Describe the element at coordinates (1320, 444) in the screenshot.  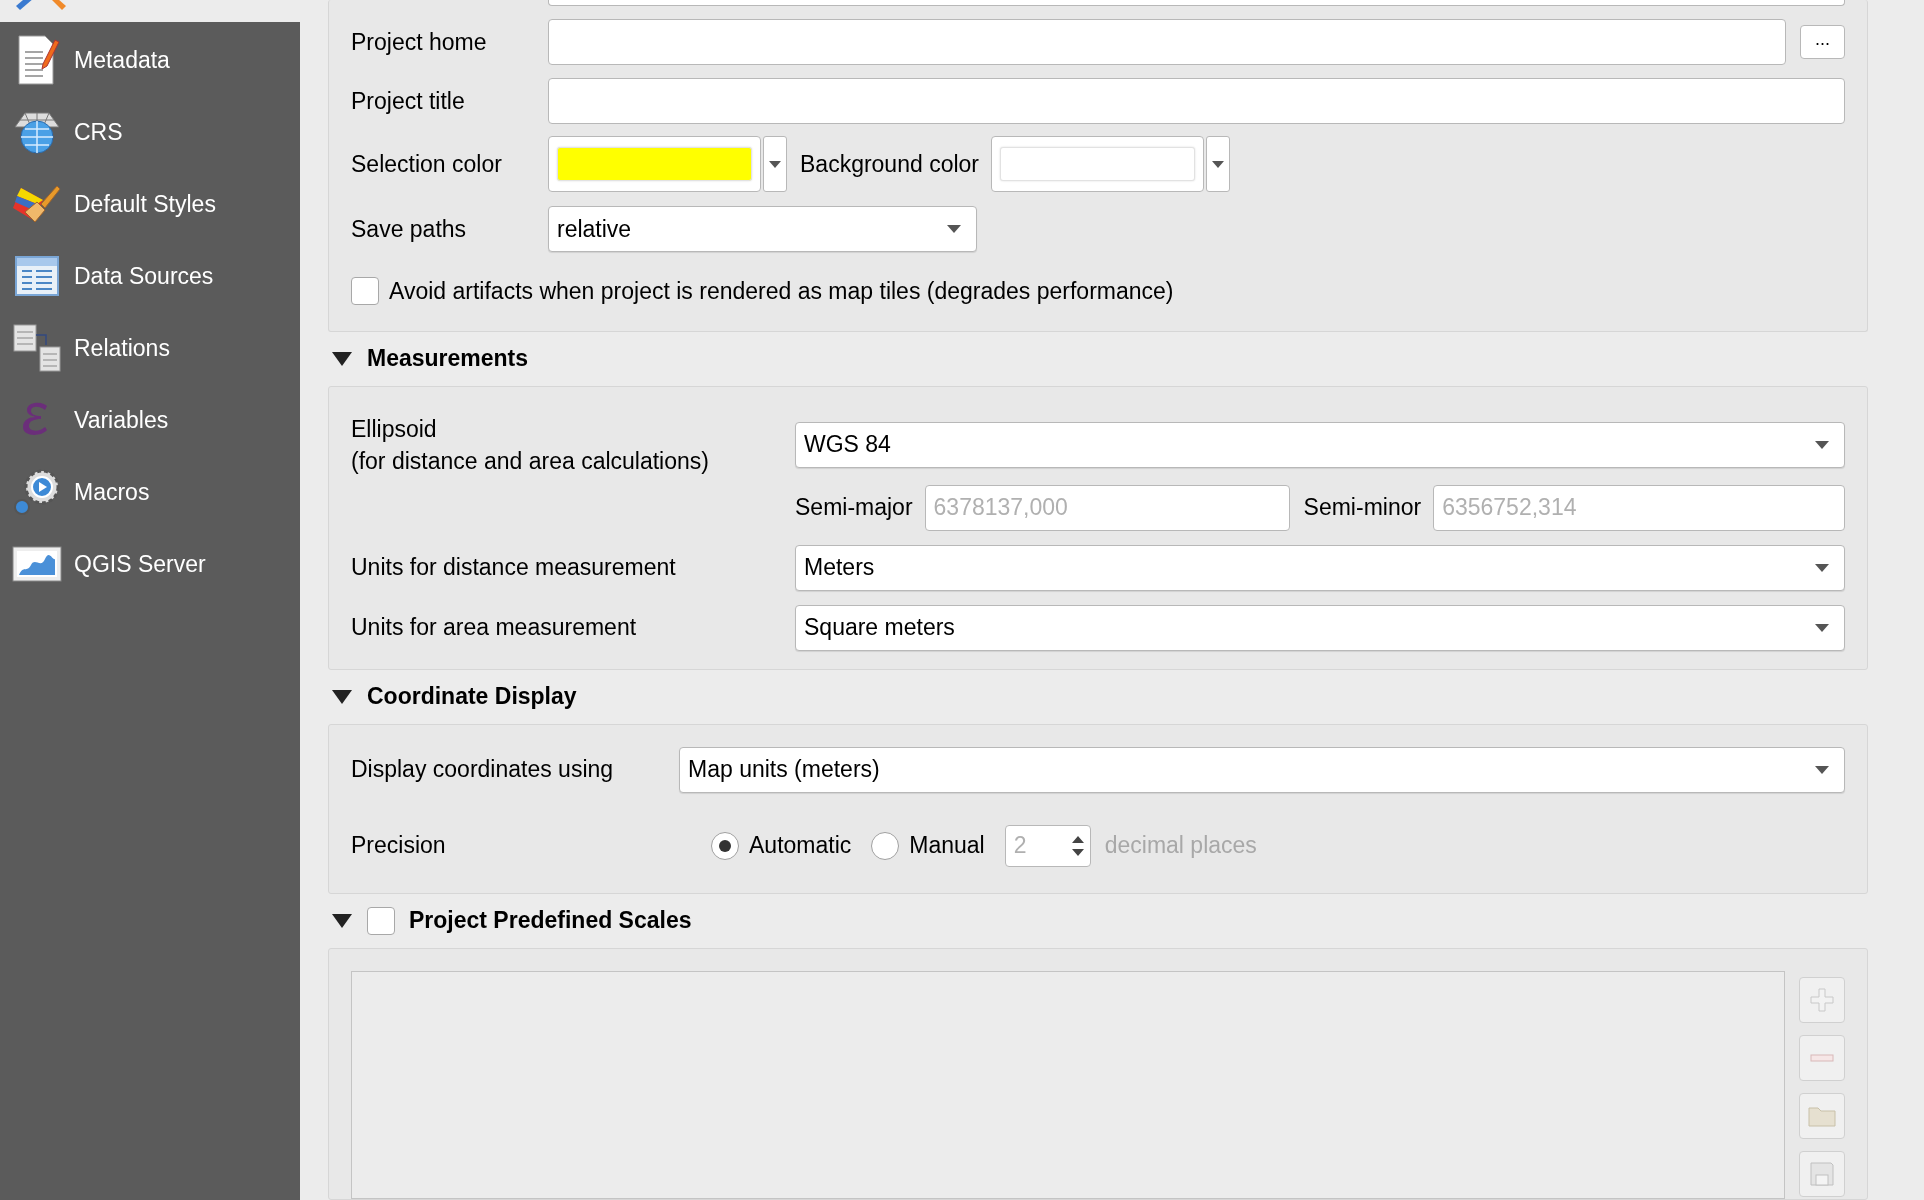
I see `dropdown: WGS 84` at that location.